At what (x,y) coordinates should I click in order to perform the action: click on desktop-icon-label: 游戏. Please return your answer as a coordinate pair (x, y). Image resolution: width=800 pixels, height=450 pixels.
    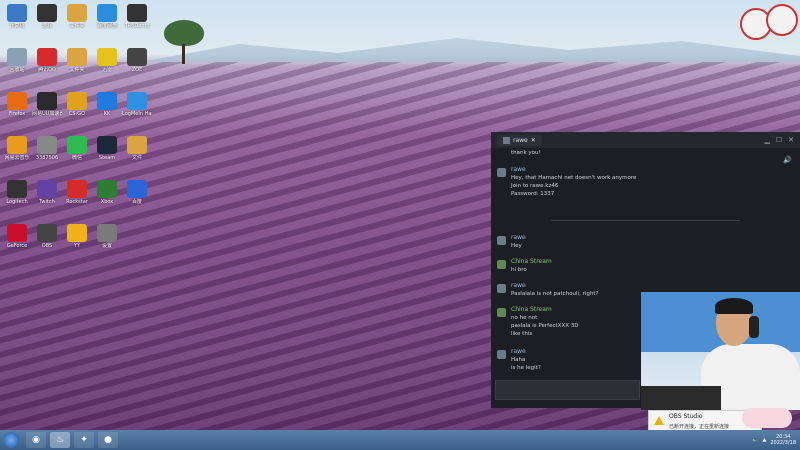
    Looking at the image, I should click on (46, 26).